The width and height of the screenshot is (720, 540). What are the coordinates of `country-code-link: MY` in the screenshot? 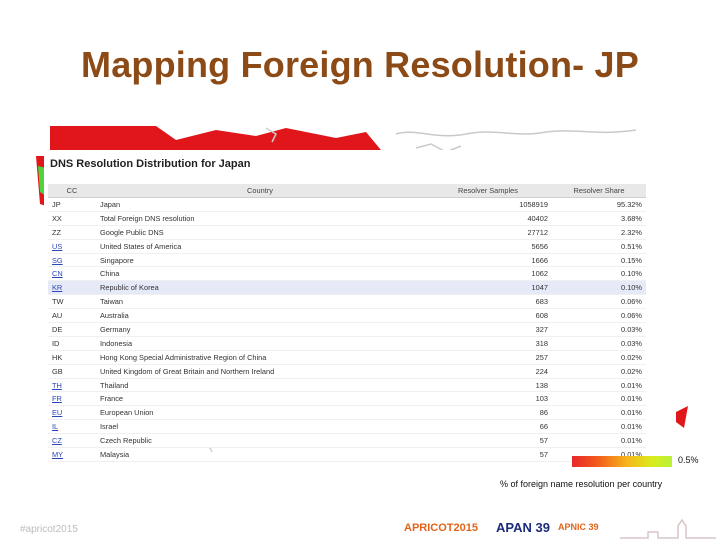 It's located at (57, 454).